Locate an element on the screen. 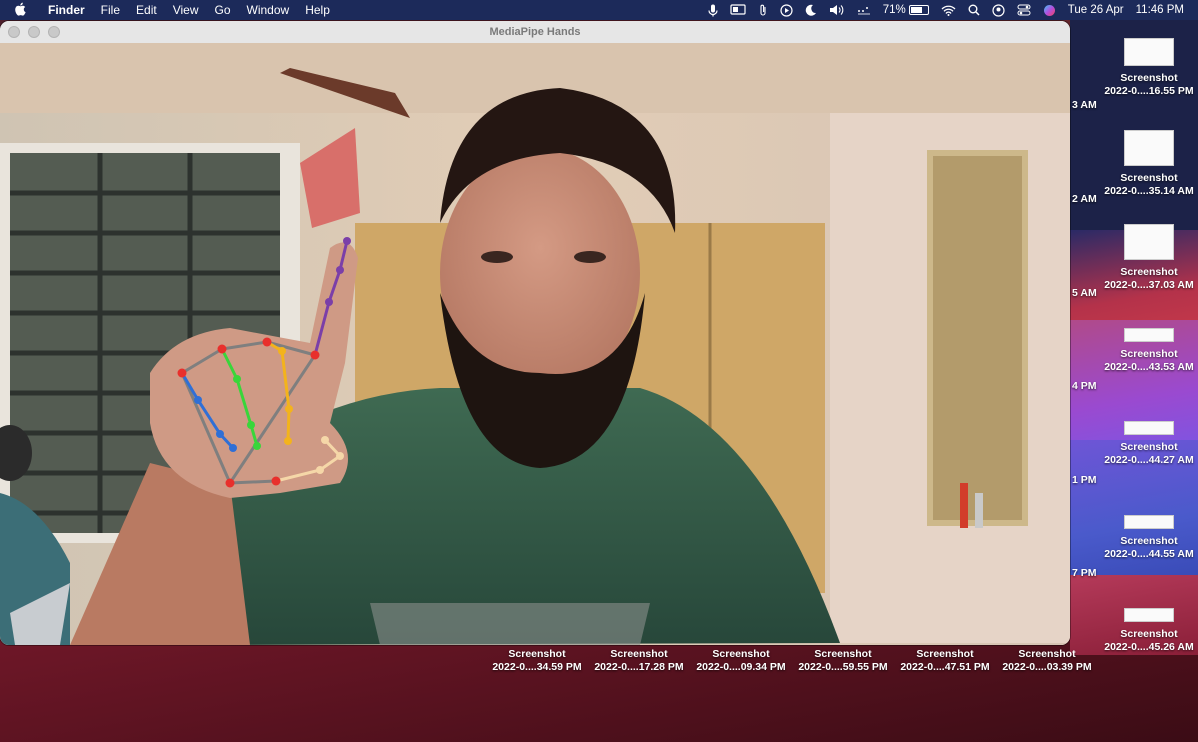  desktop-file-screenshot: Screenshot 2022-0....44.27 AM is located at coordinates (1149, 444).